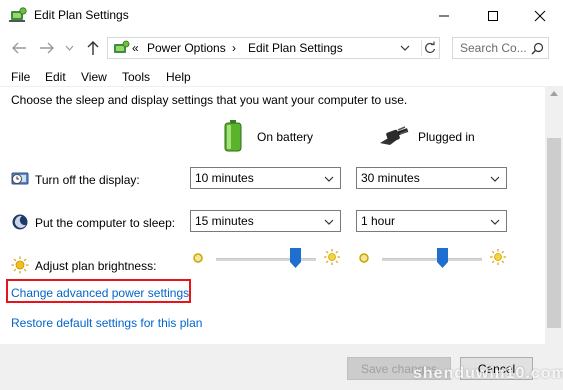 The image size is (563, 390). I want to click on restore-defaults-link: Restore default settings for this plan, so click(106, 323).